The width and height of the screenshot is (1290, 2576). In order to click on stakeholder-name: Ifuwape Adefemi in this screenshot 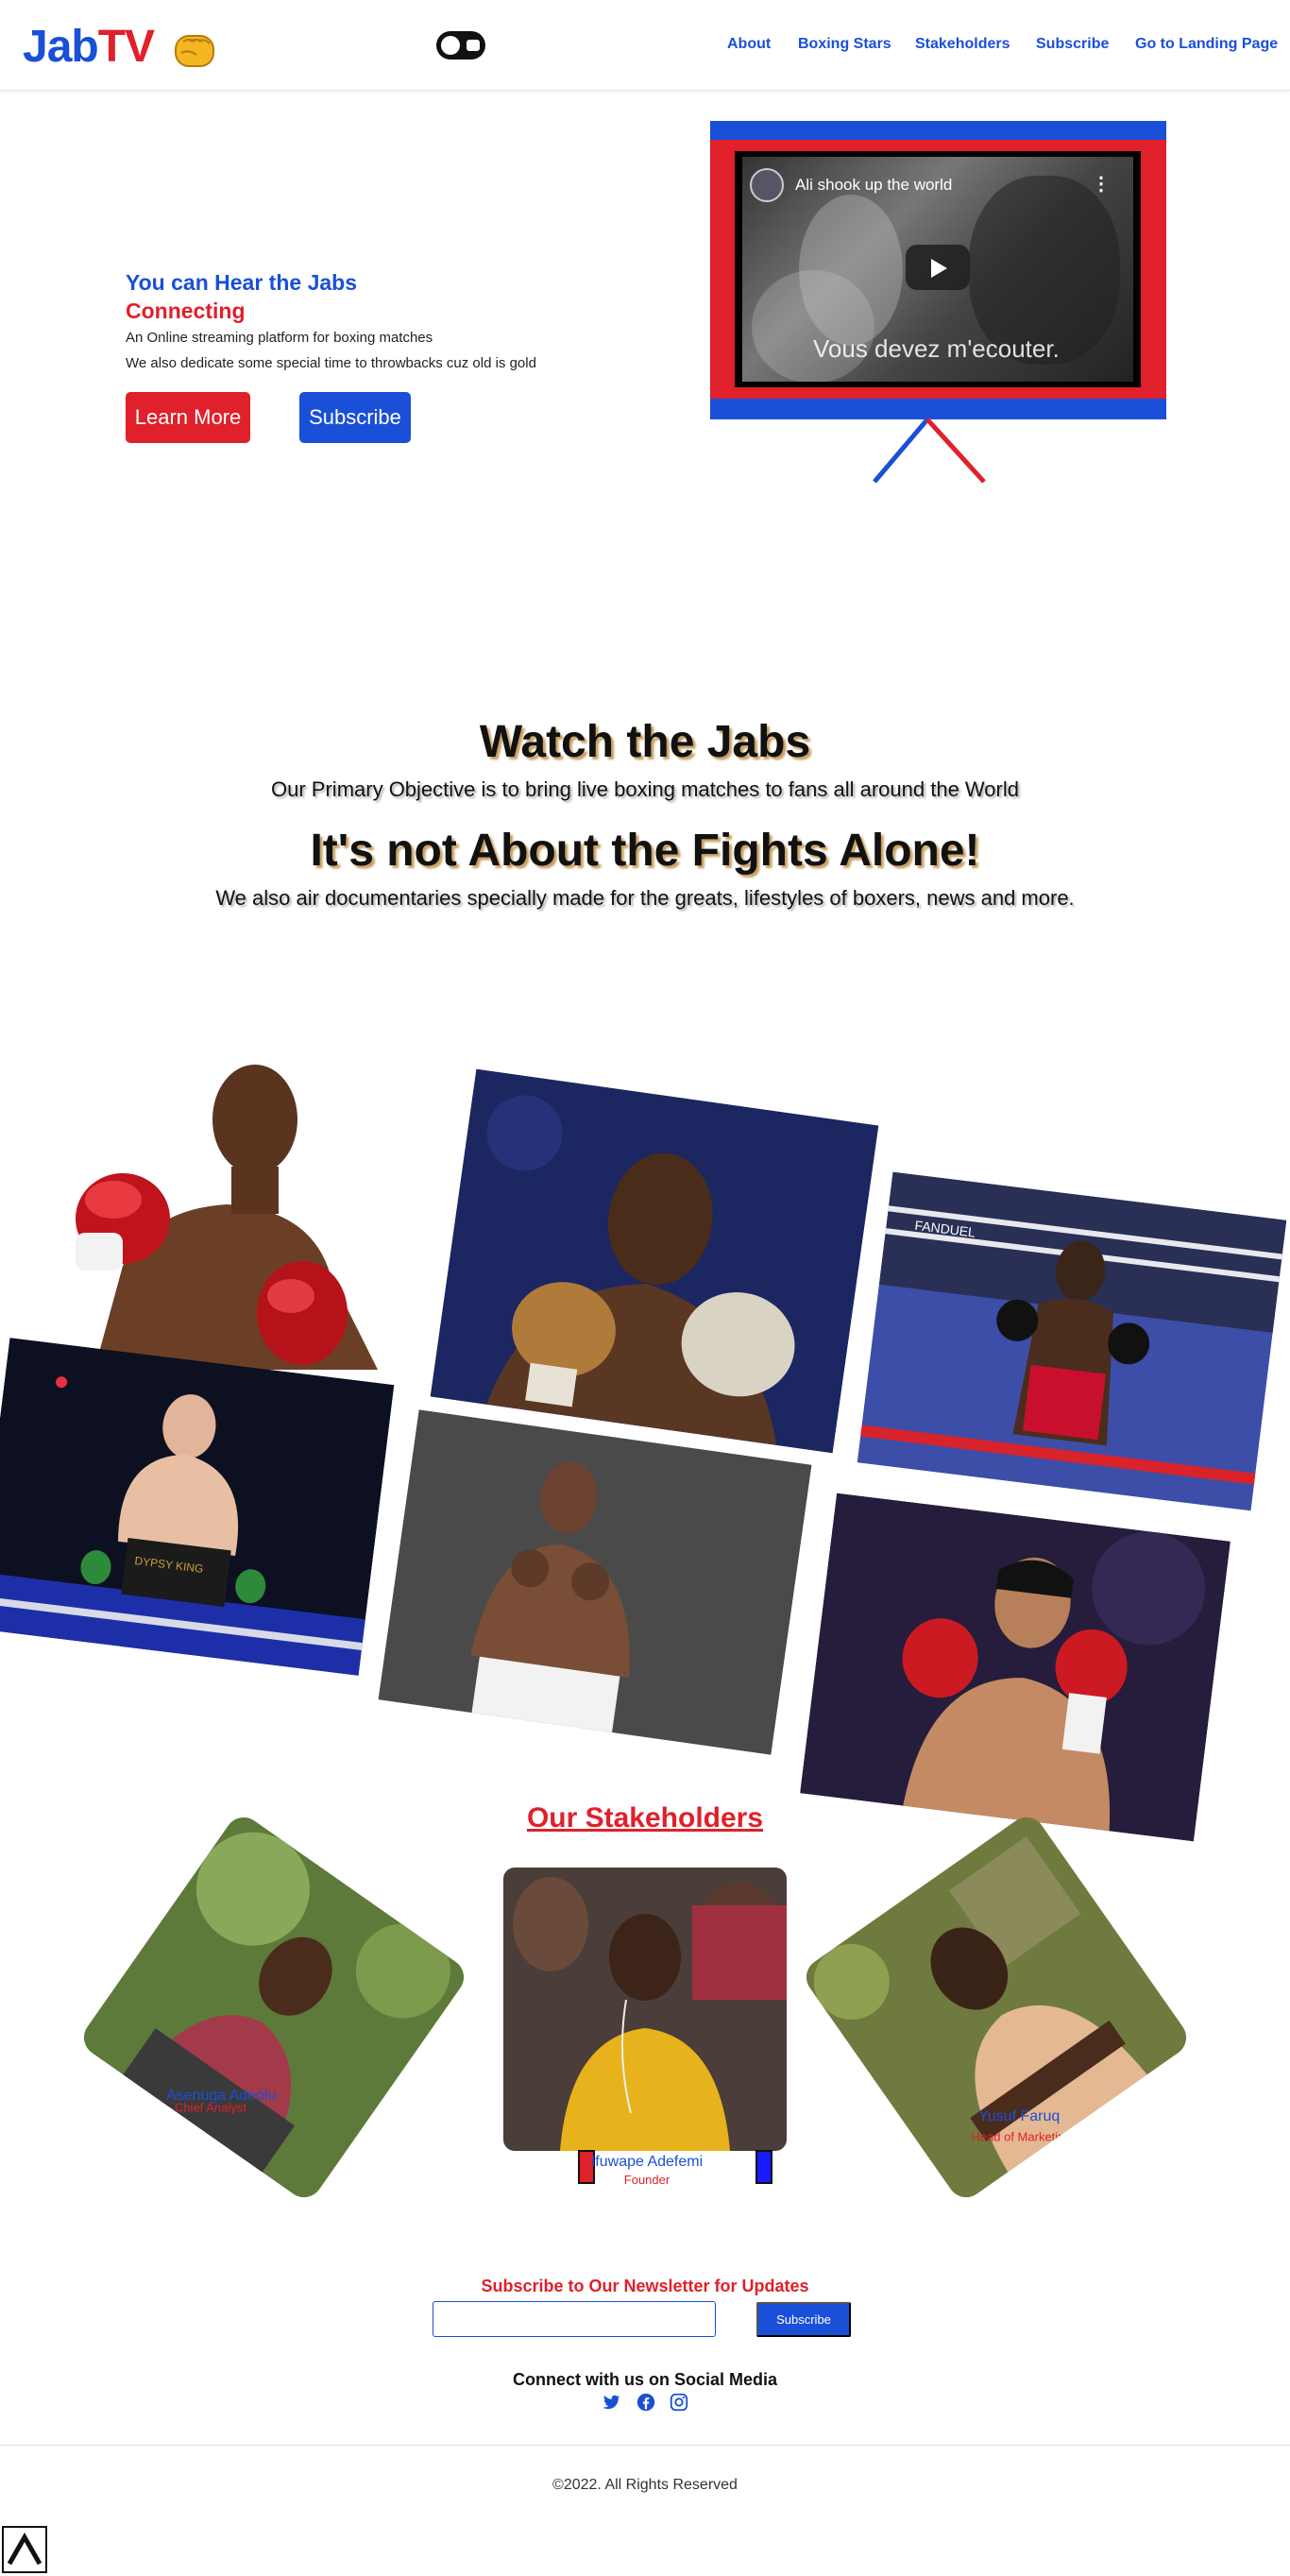, I will do `click(647, 2162)`.